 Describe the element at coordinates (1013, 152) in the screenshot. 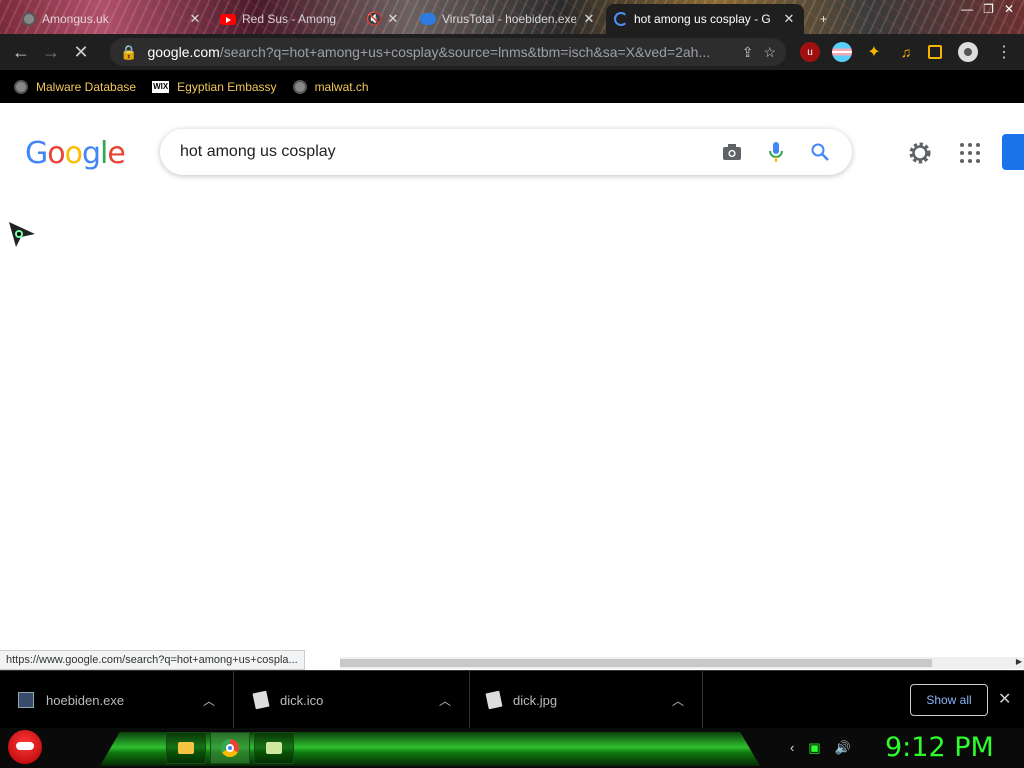

I see `sign-in-button` at that location.